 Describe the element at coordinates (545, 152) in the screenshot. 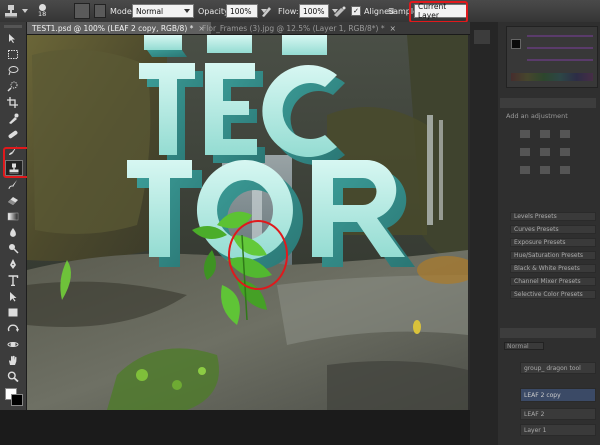

I see `hue-saturation-icon` at that location.